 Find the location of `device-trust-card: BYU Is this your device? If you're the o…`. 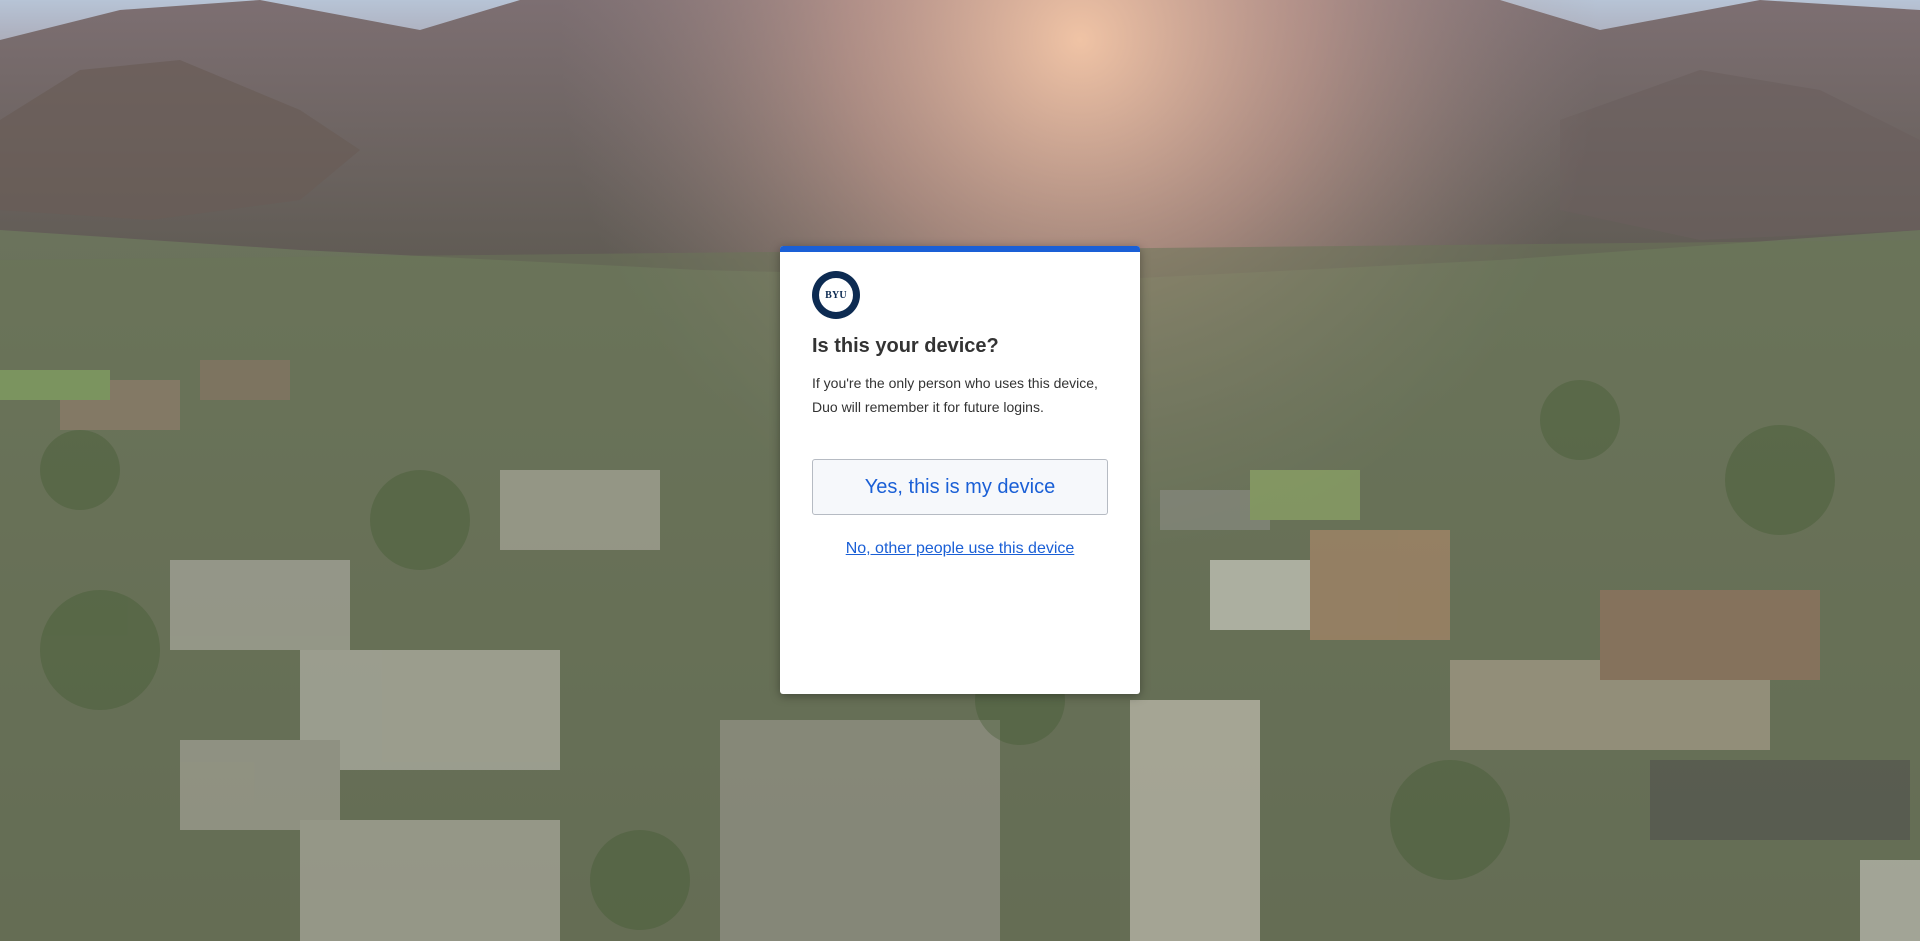

device-trust-card: BYU Is this your device? If you're the o… is located at coordinates (960, 470).